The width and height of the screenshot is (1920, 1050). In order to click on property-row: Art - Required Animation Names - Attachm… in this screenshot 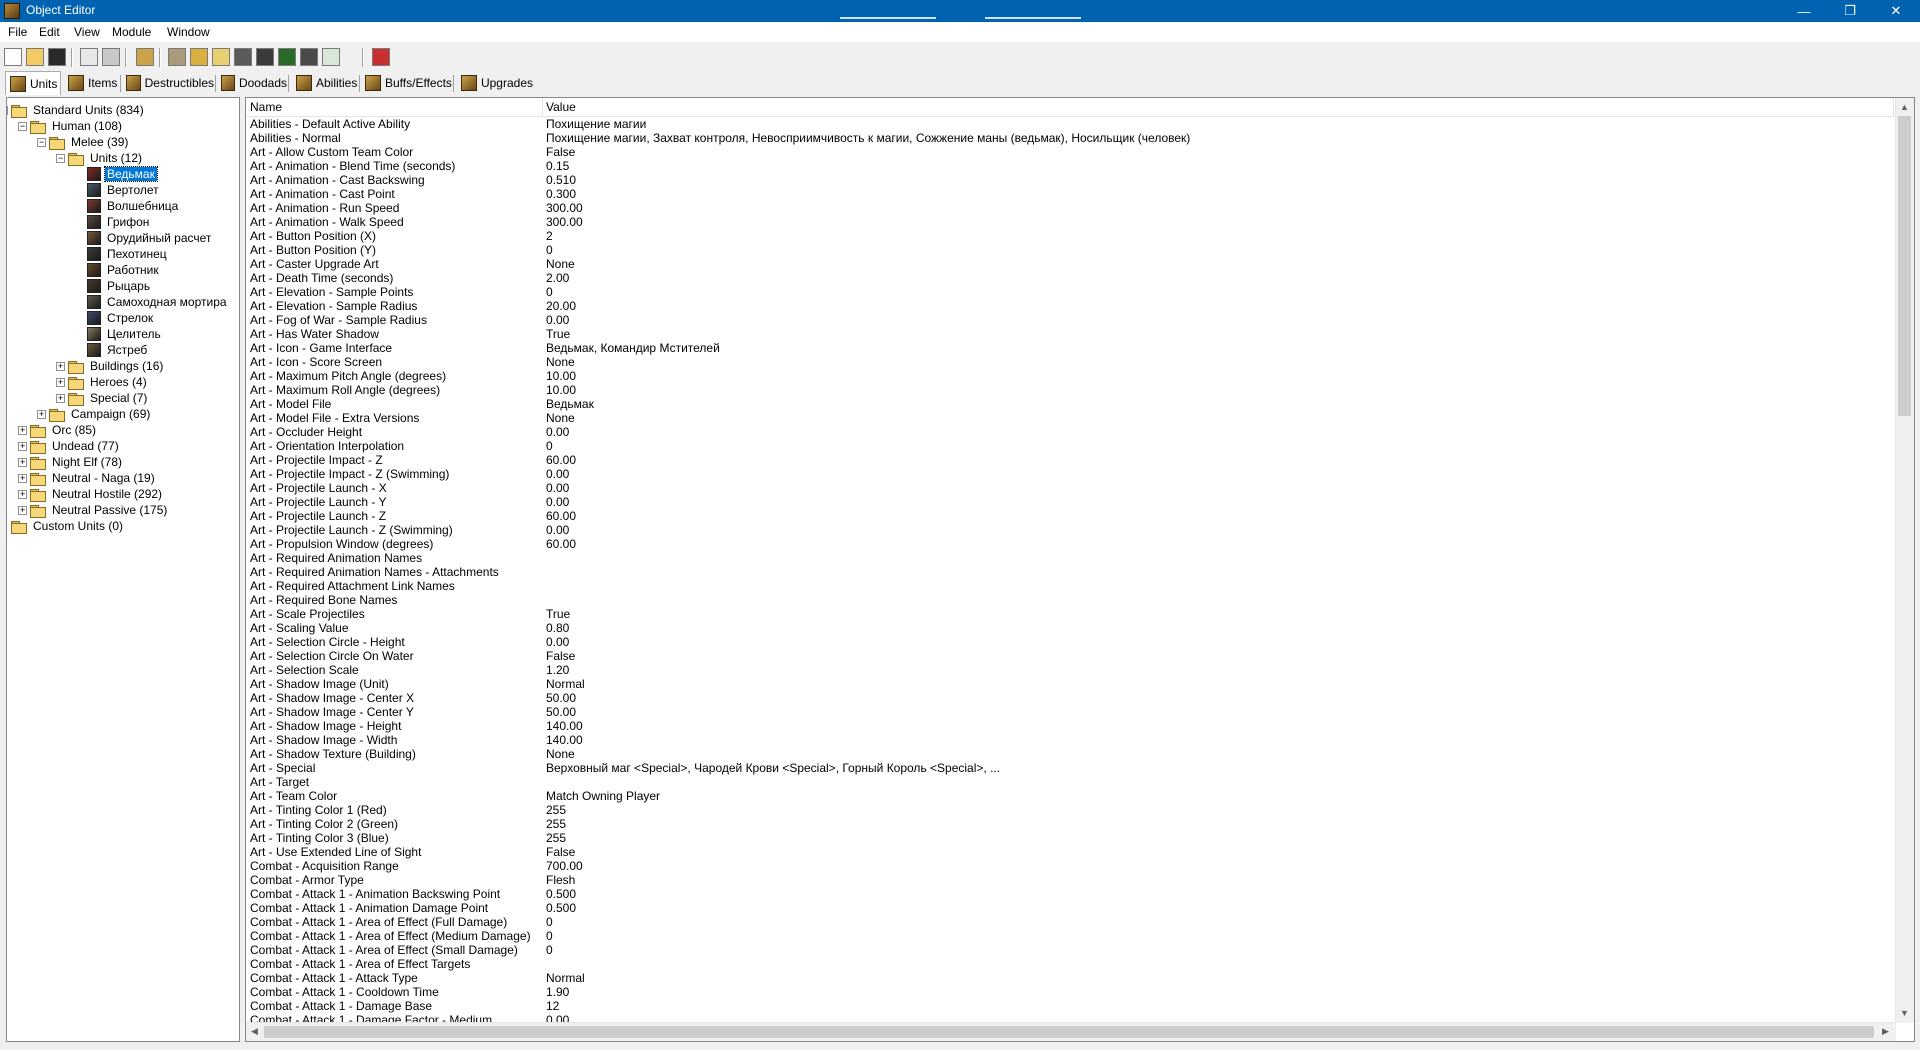, I will do `click(1070, 572)`.